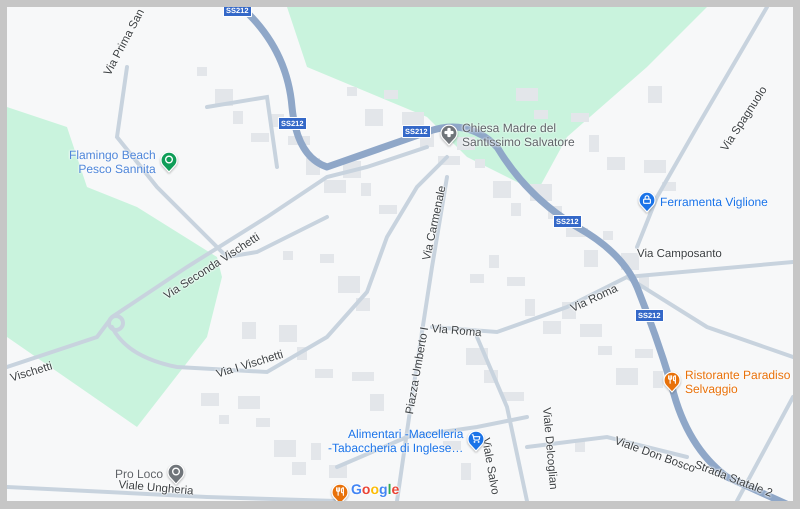 The width and height of the screenshot is (800, 509). Describe the element at coordinates (375, 489) in the screenshot. I see `logo-text: Google` at that location.